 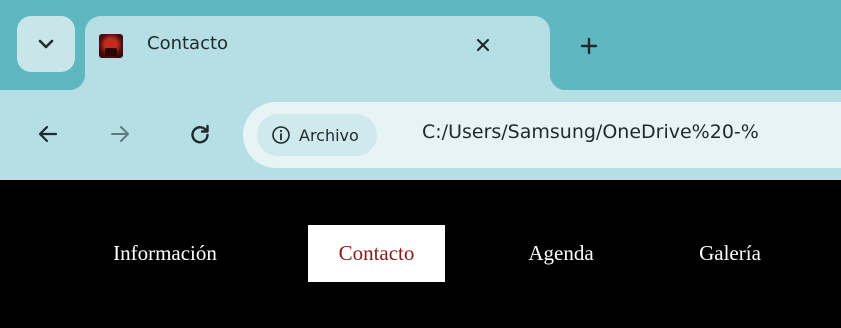 I want to click on info-icon, so click(x=281, y=135).